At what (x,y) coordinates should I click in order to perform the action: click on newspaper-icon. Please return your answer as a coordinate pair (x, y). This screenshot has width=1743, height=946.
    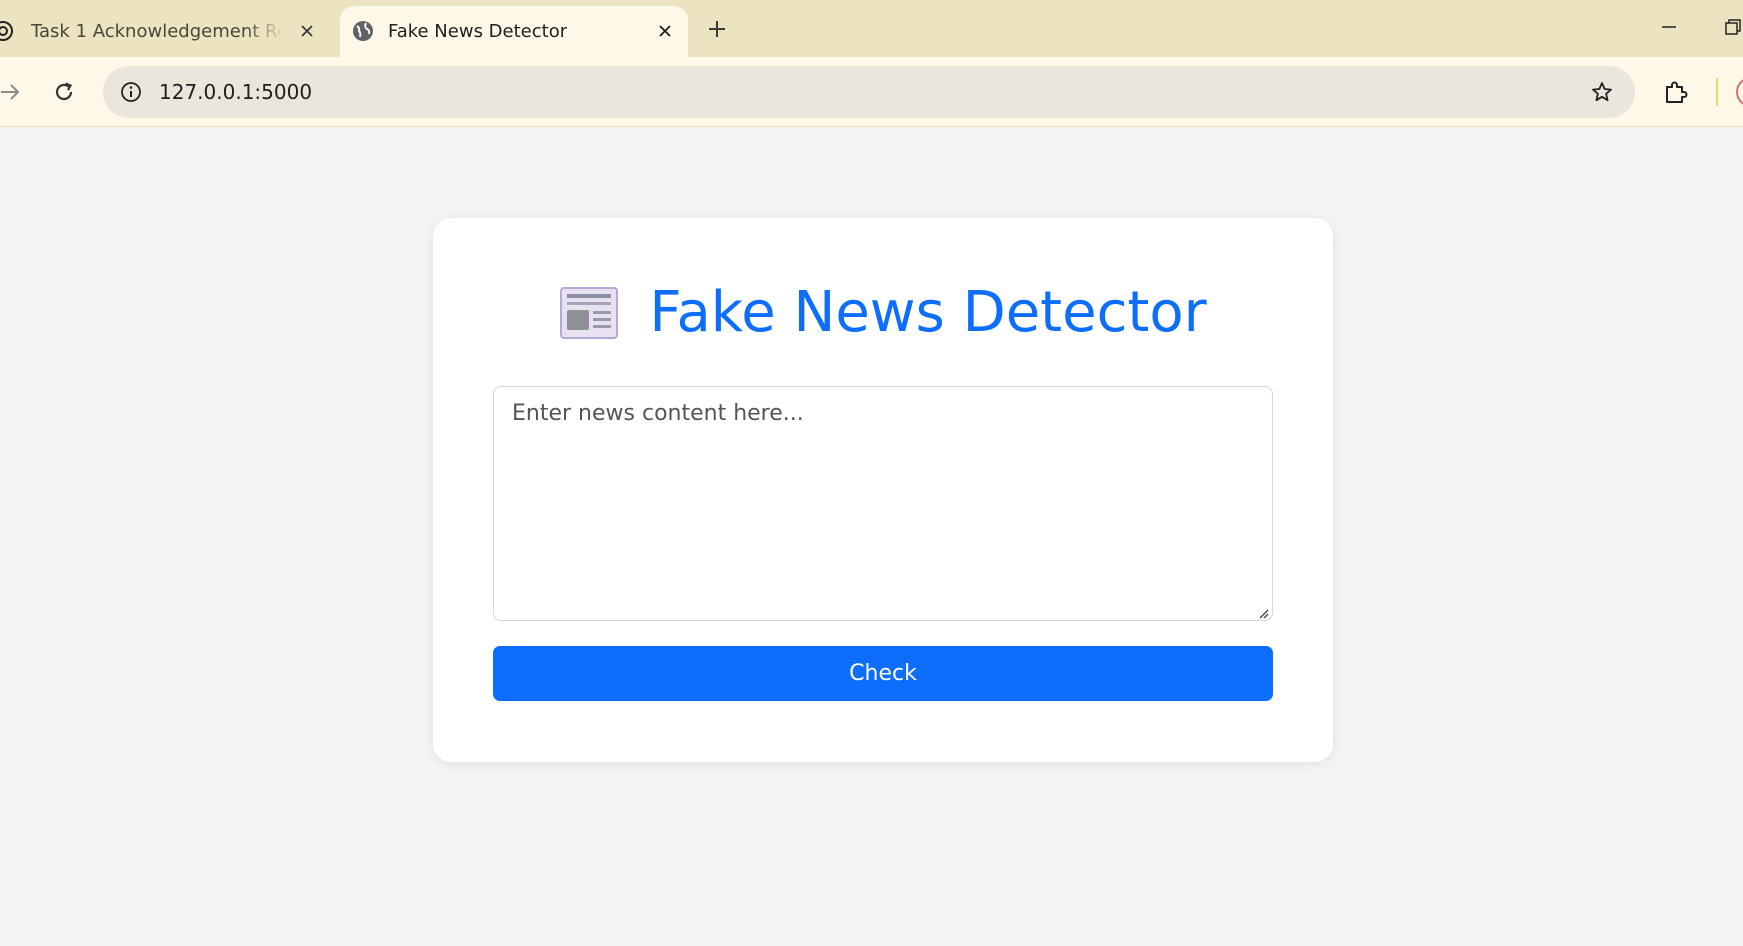
    Looking at the image, I should click on (589, 312).